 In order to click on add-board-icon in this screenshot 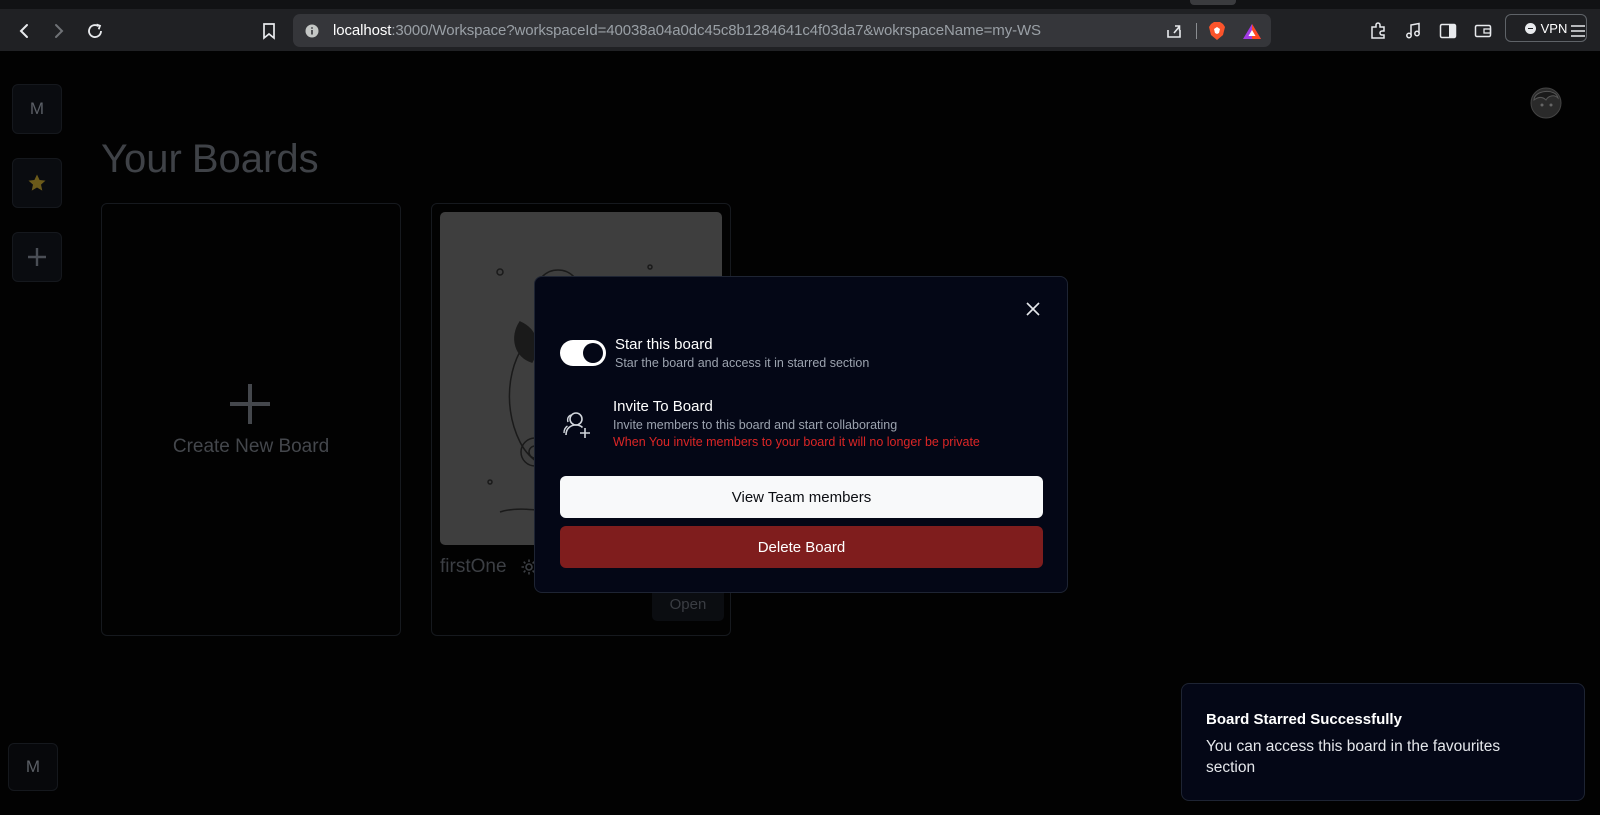, I will do `click(250, 404)`.